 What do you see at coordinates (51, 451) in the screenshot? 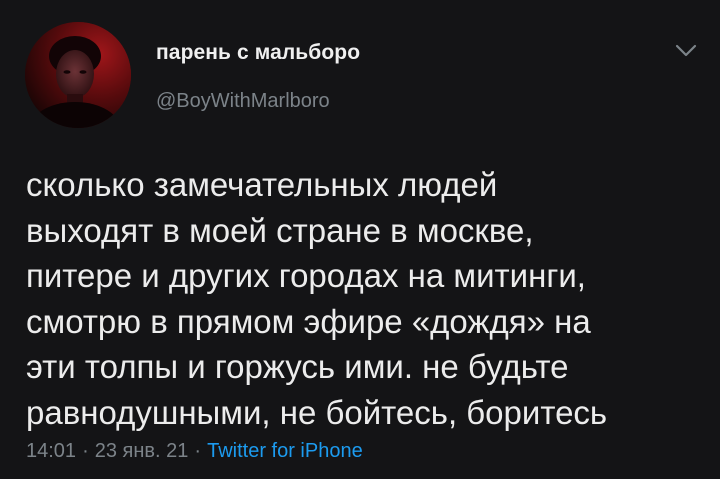
I see `tweet-time: 14:01` at bounding box center [51, 451].